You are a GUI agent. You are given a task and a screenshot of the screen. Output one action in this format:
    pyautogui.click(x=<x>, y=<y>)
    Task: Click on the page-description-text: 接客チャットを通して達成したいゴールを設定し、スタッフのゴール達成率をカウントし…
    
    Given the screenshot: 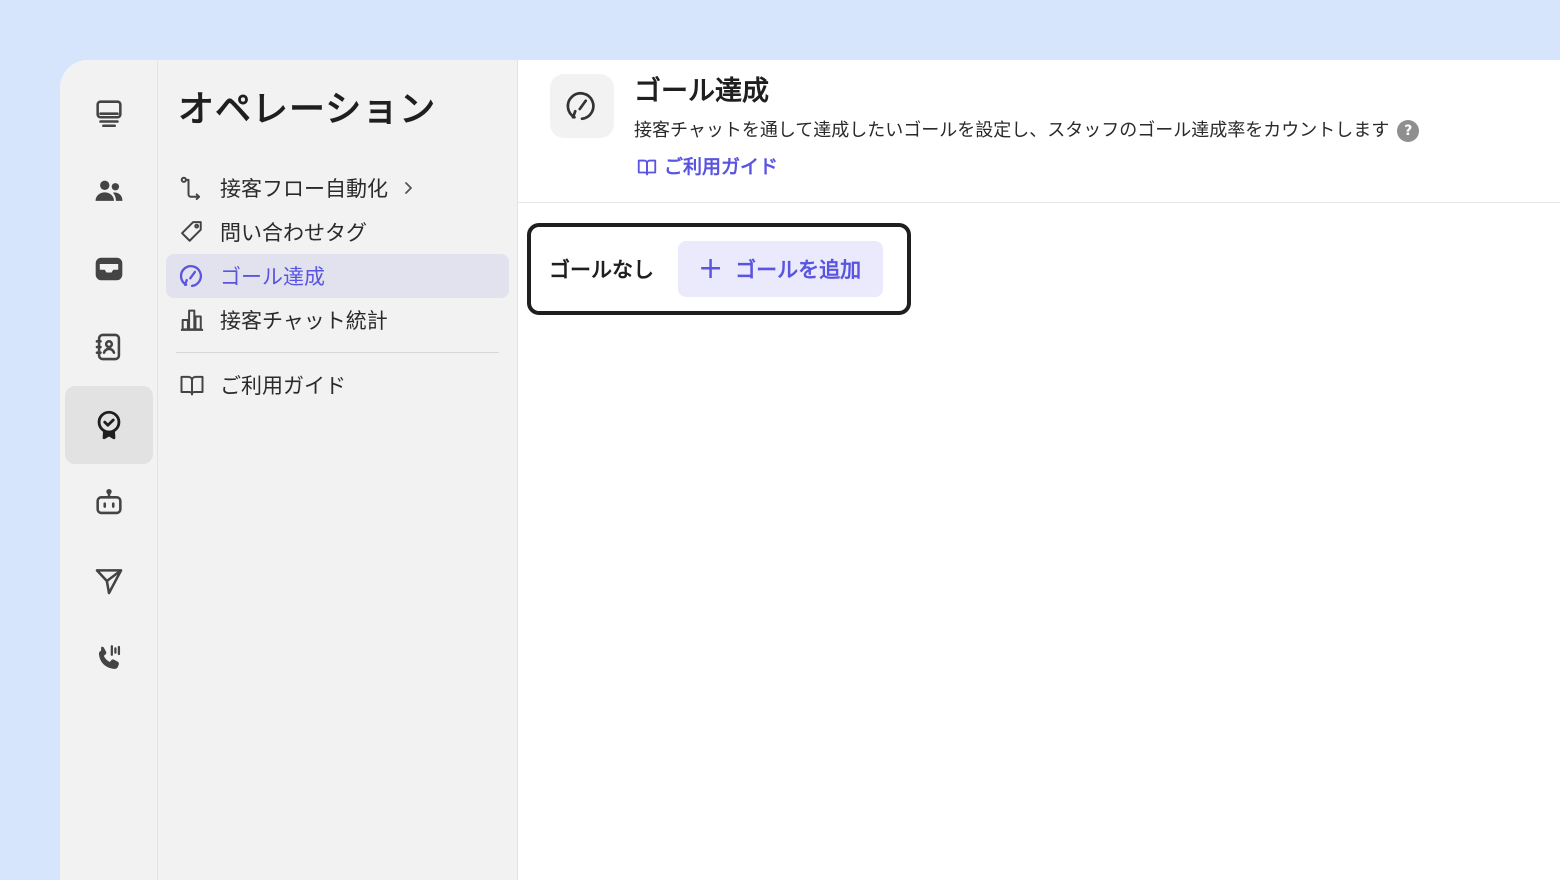 What is the action you would take?
    pyautogui.click(x=1012, y=130)
    